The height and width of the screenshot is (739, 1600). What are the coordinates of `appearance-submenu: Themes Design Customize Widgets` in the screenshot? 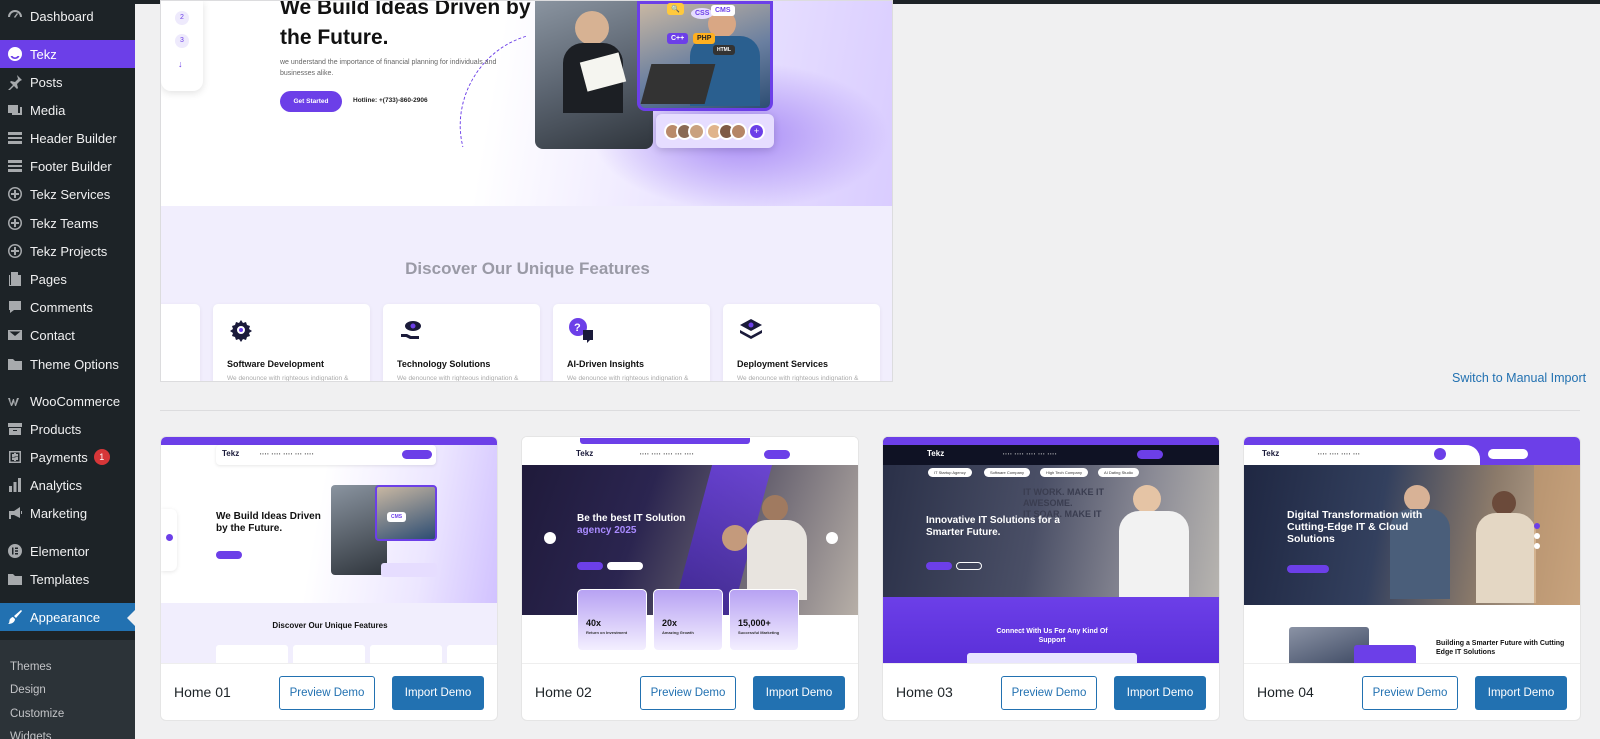 It's located at (67, 689).